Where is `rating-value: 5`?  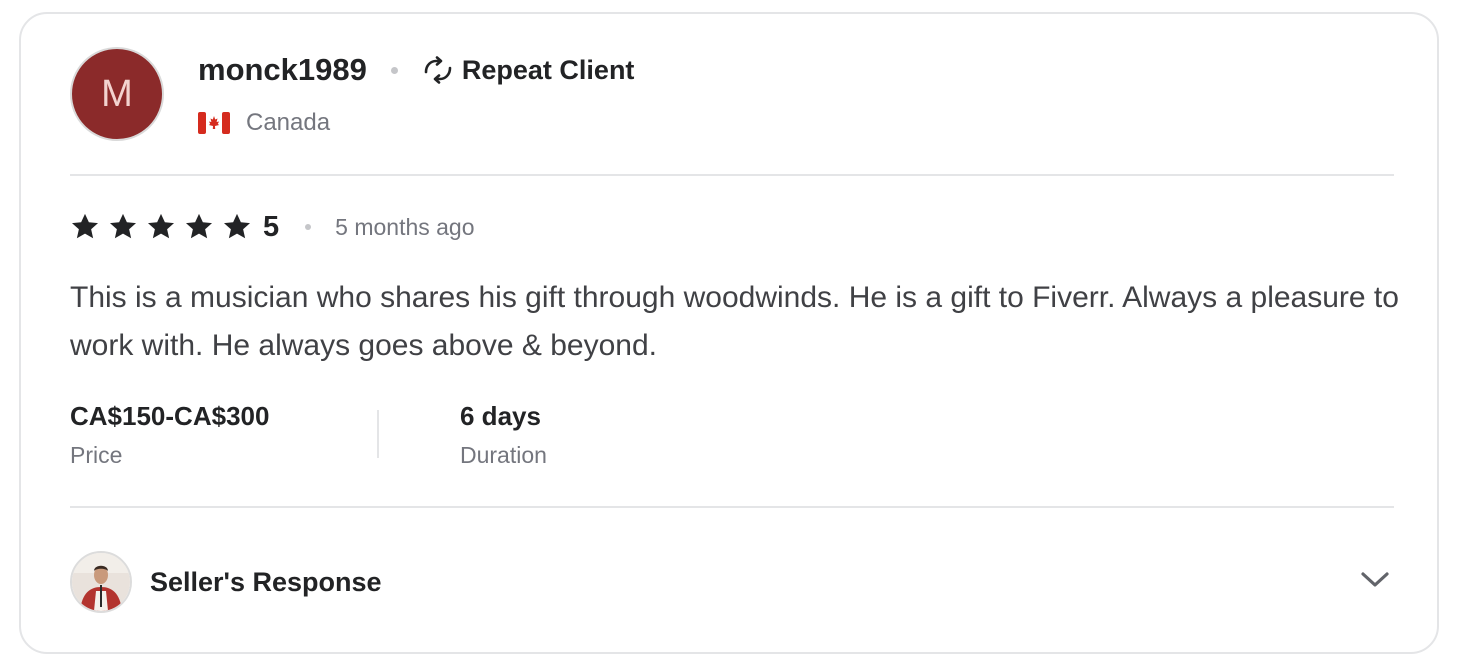
rating-value: 5 is located at coordinates (271, 226).